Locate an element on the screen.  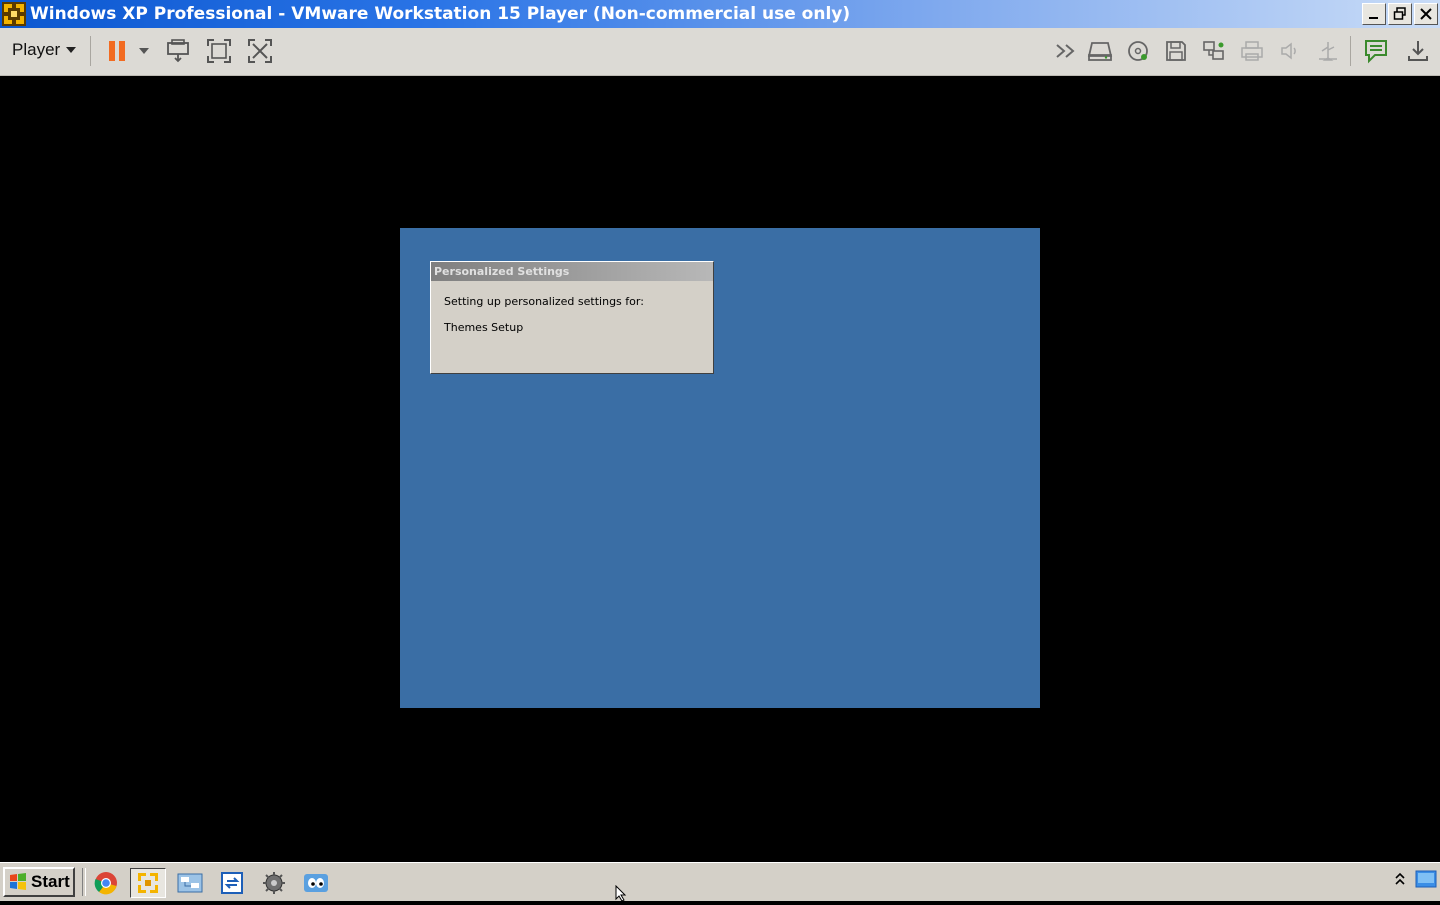
quick-launch-chrome is located at coordinates (106, 883).